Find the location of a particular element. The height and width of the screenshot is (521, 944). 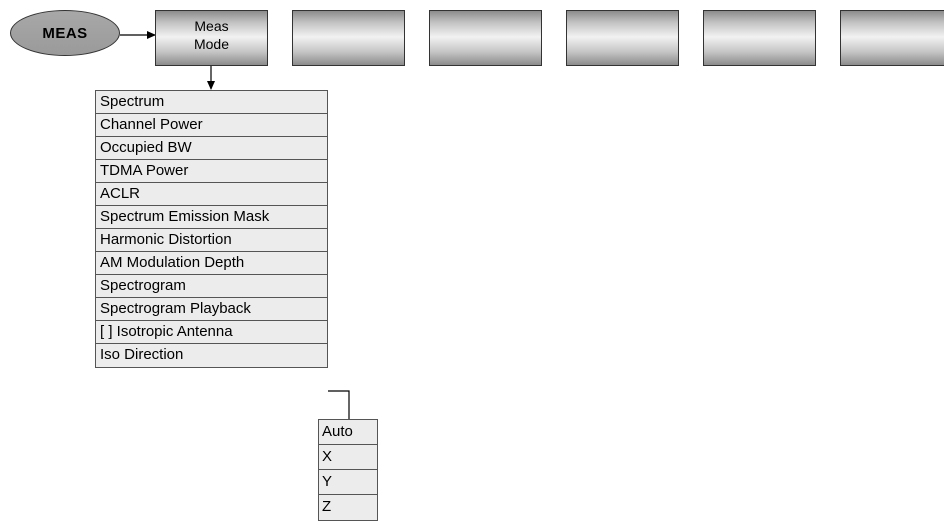

softkey-label: Meas Mode is located at coordinates (211, 35).